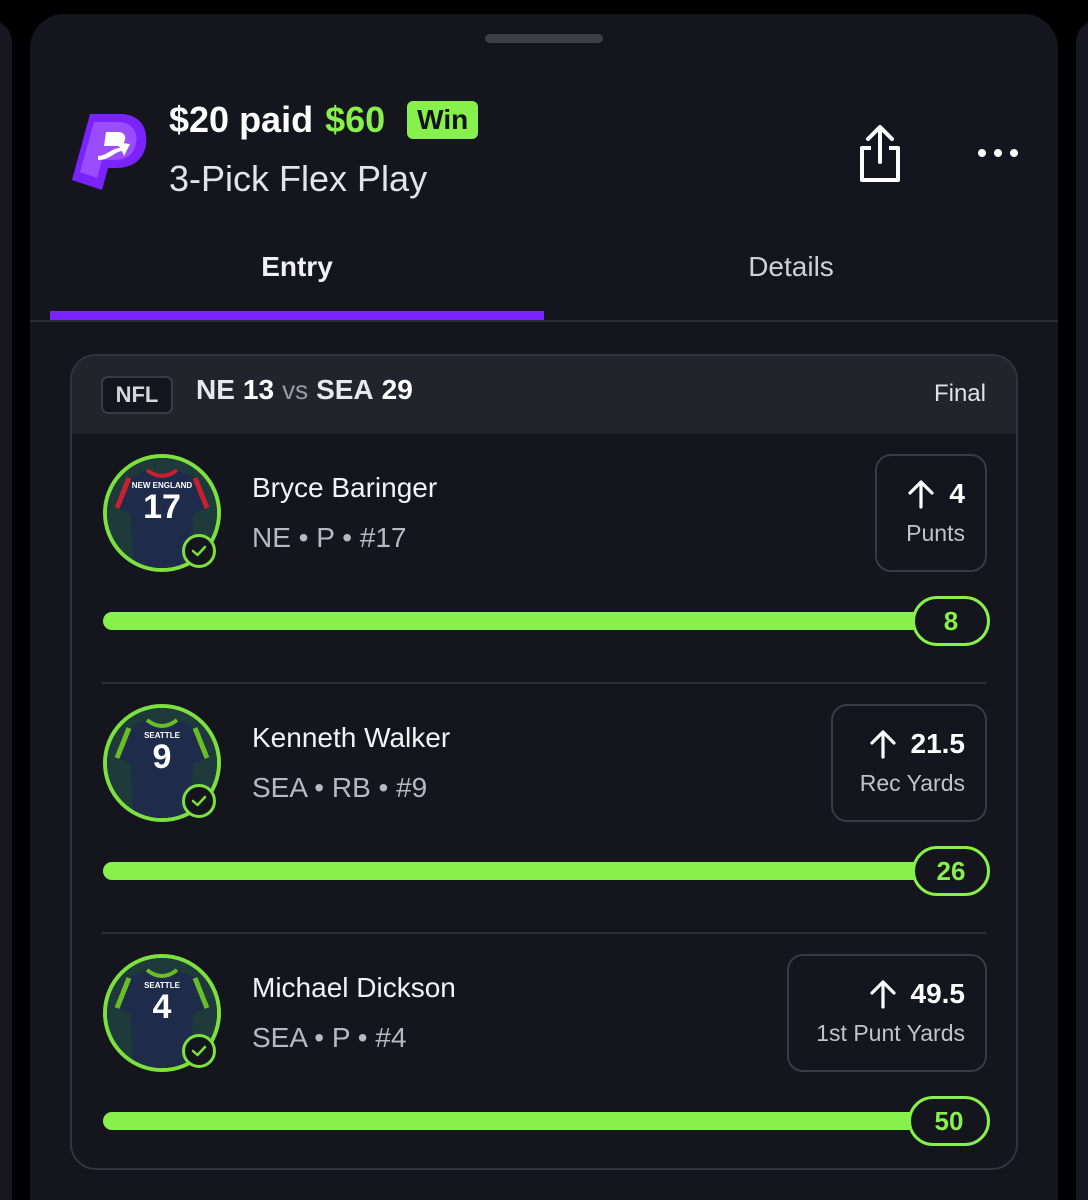 The width and height of the screenshot is (1088, 1200). Describe the element at coordinates (137, 395) in the screenshot. I see `league-badge: NFL` at that location.